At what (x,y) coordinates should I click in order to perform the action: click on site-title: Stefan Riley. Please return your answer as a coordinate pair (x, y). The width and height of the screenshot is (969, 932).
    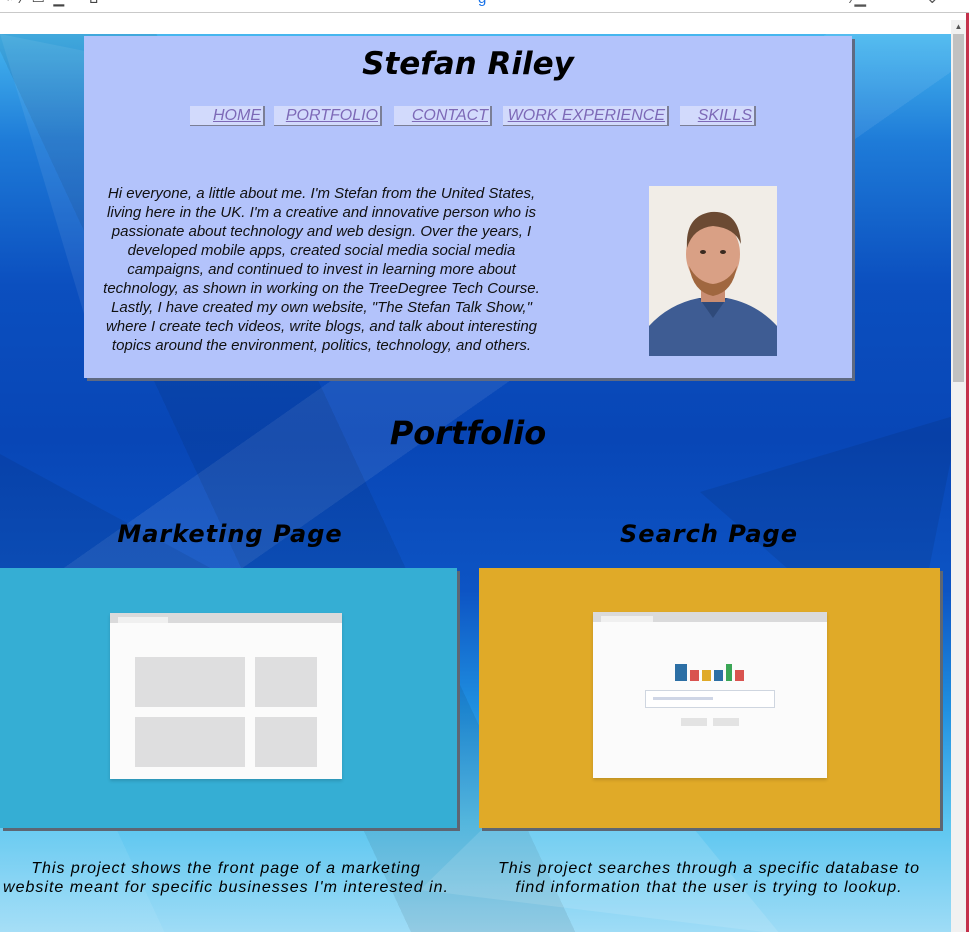
    Looking at the image, I should click on (468, 64).